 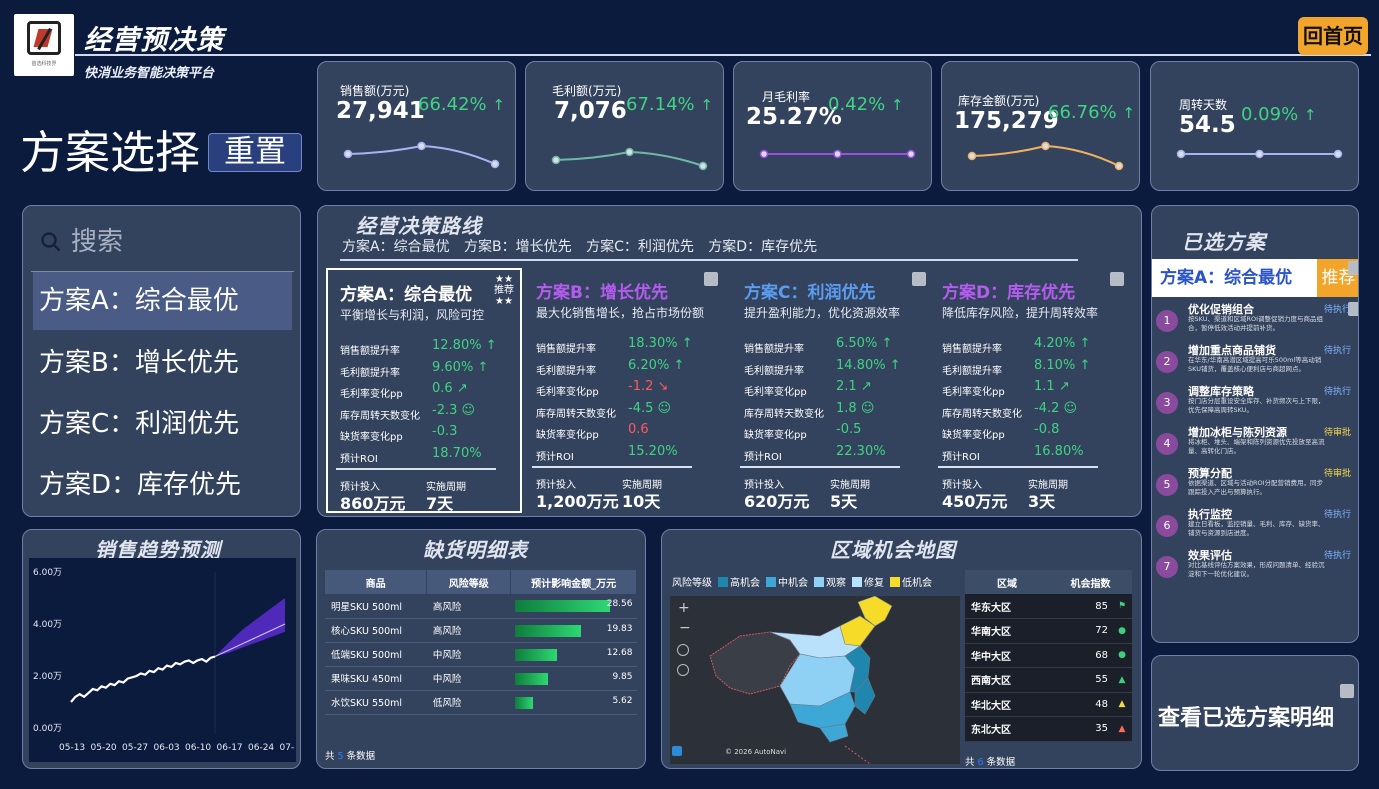 What do you see at coordinates (1246, 716) in the screenshot?
I see `view-details-button: 查看已选方案明细` at bounding box center [1246, 716].